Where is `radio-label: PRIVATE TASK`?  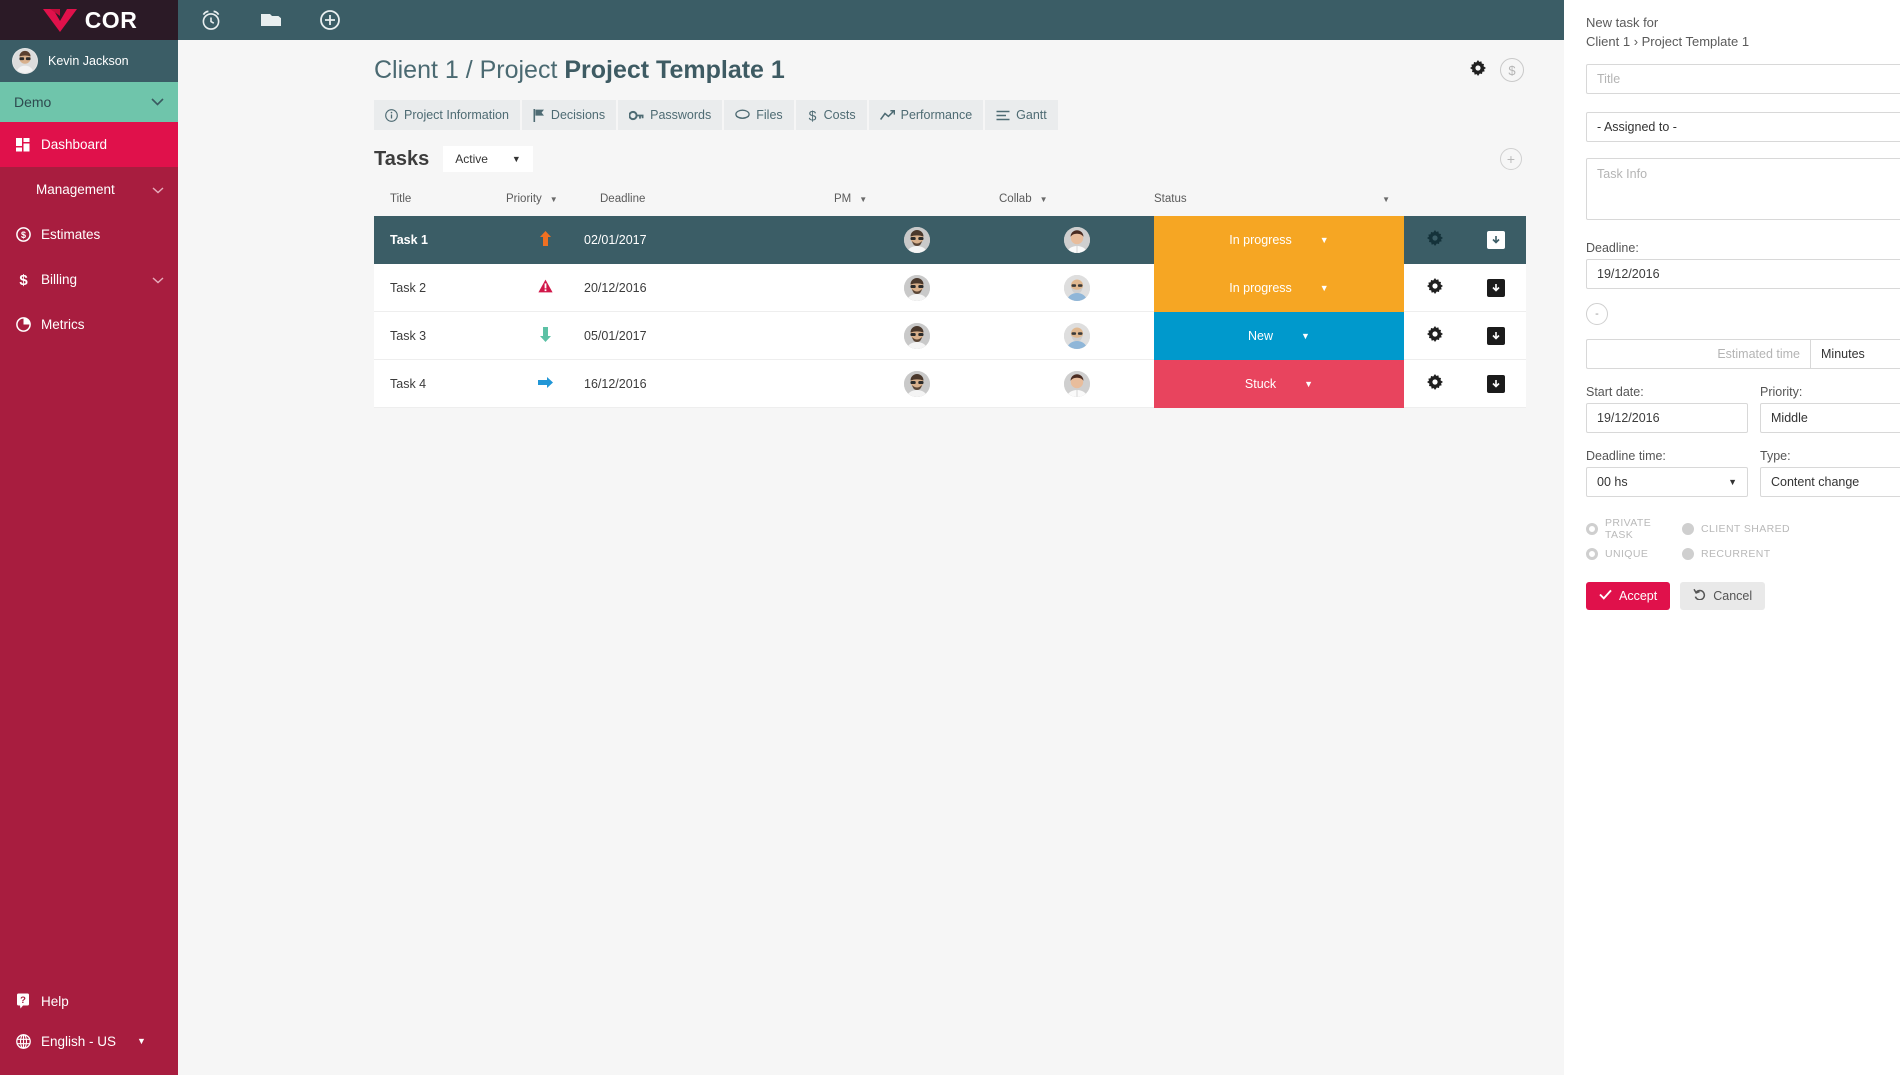
radio-label: PRIVATE TASK is located at coordinates (1628, 528).